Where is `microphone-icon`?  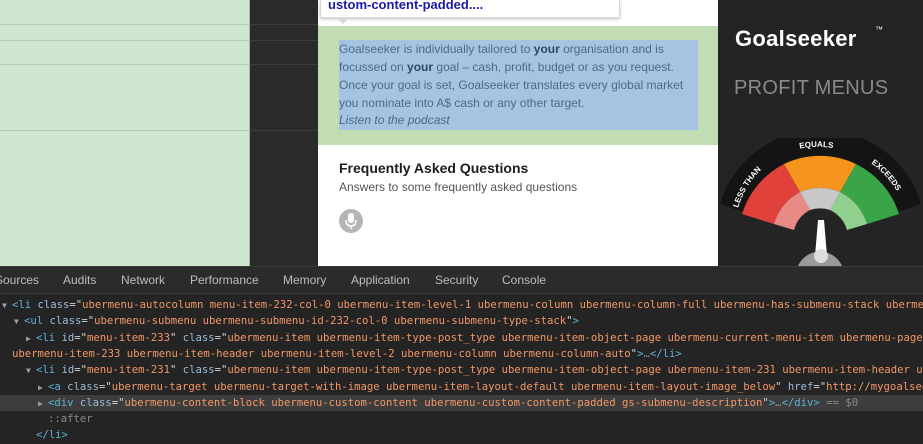
microphone-icon is located at coordinates (351, 221).